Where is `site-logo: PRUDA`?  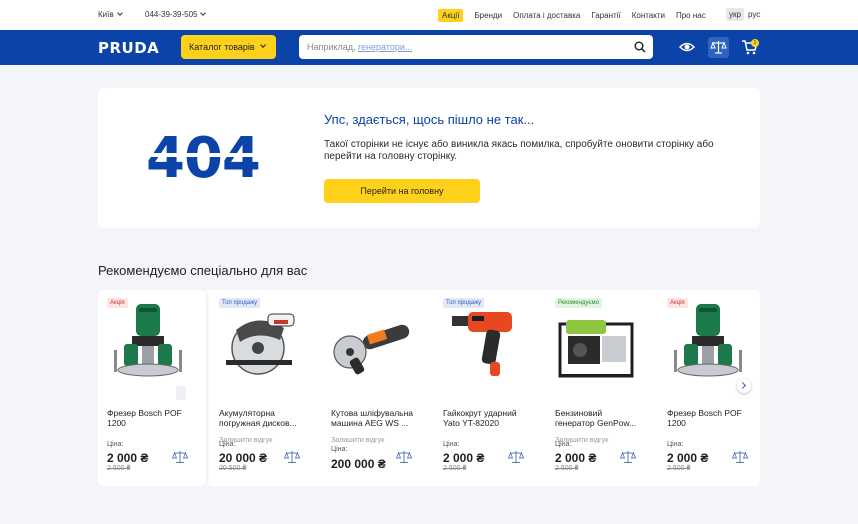 site-logo: PRUDA is located at coordinates (128, 48).